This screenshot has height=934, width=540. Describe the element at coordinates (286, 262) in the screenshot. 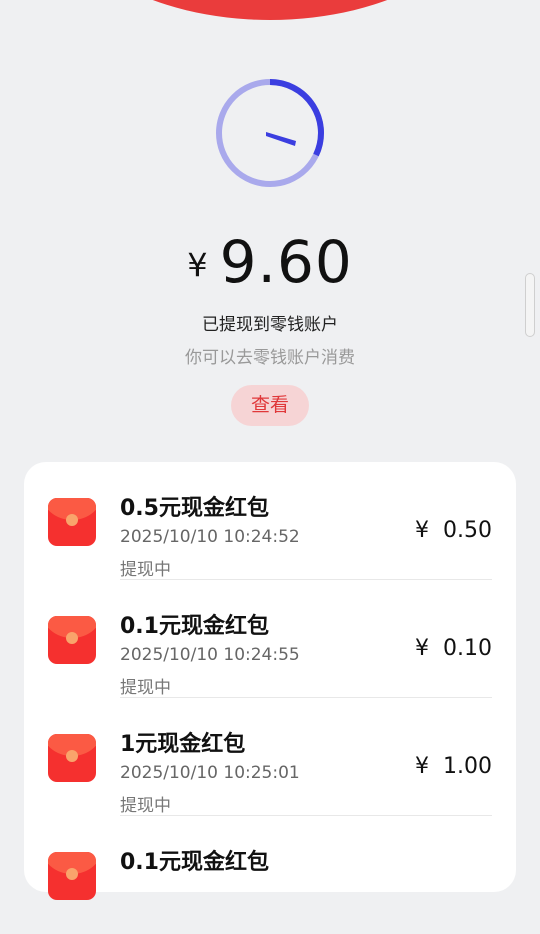

I see `balance-value: 9.60` at that location.